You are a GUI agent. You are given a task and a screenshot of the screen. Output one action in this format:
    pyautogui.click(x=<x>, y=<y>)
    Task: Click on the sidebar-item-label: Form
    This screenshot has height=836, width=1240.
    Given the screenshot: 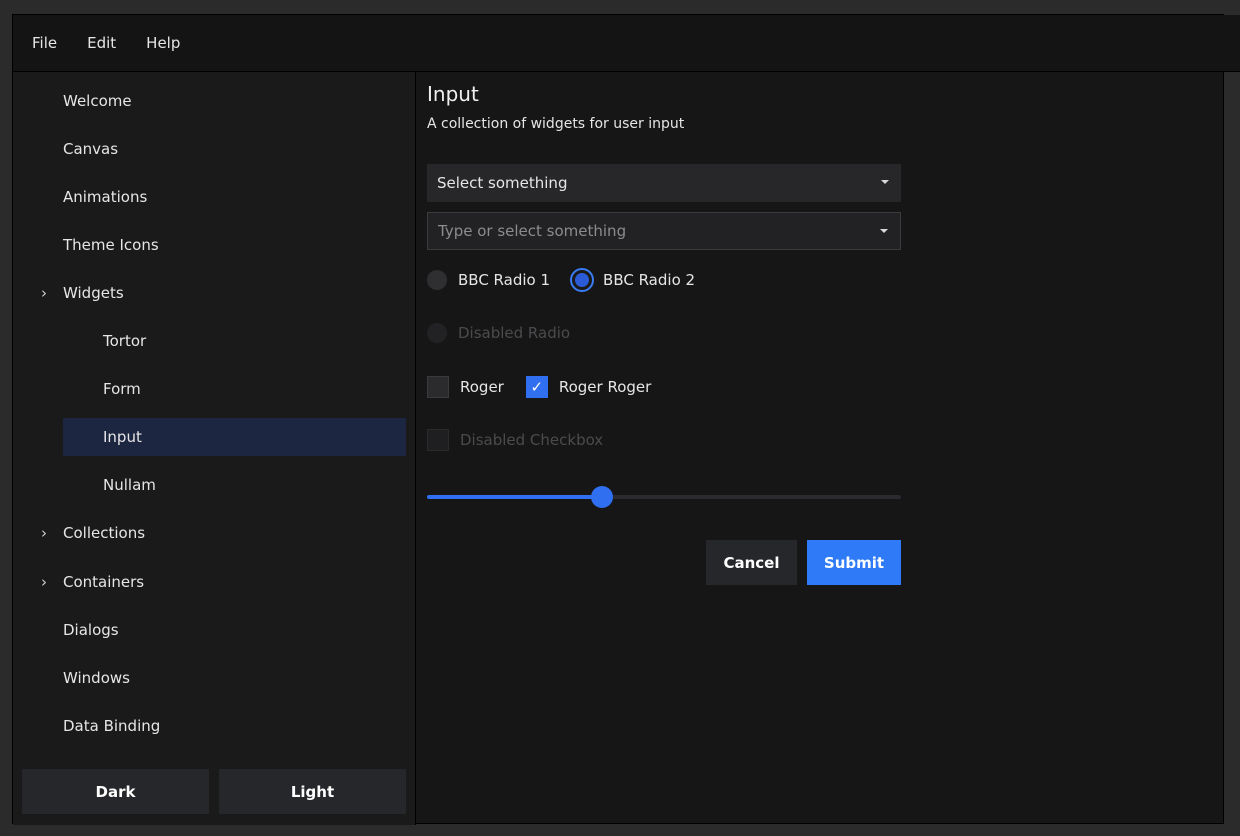 What is the action you would take?
    pyautogui.click(x=122, y=389)
    